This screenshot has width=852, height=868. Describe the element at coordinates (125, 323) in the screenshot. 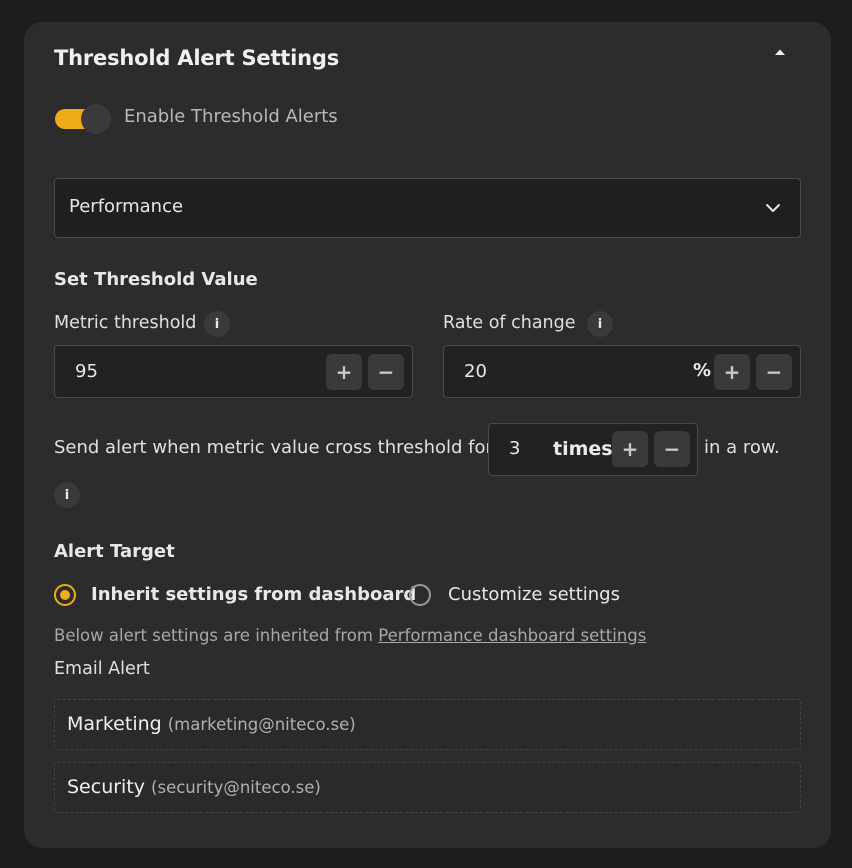

I see `metric-threshold-label: Metric threshold` at that location.